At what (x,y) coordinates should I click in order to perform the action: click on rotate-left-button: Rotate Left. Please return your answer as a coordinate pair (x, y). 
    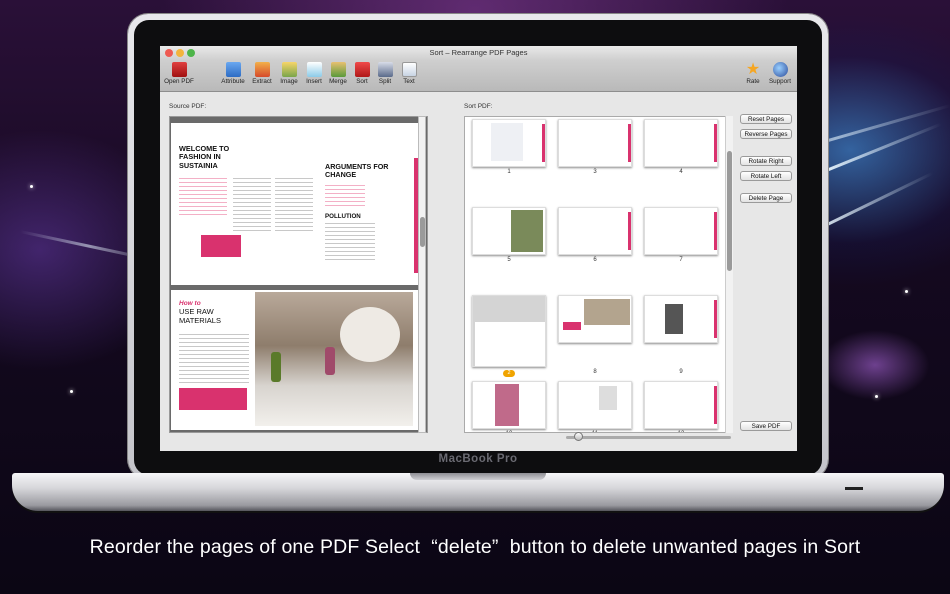
    Looking at the image, I should click on (766, 176).